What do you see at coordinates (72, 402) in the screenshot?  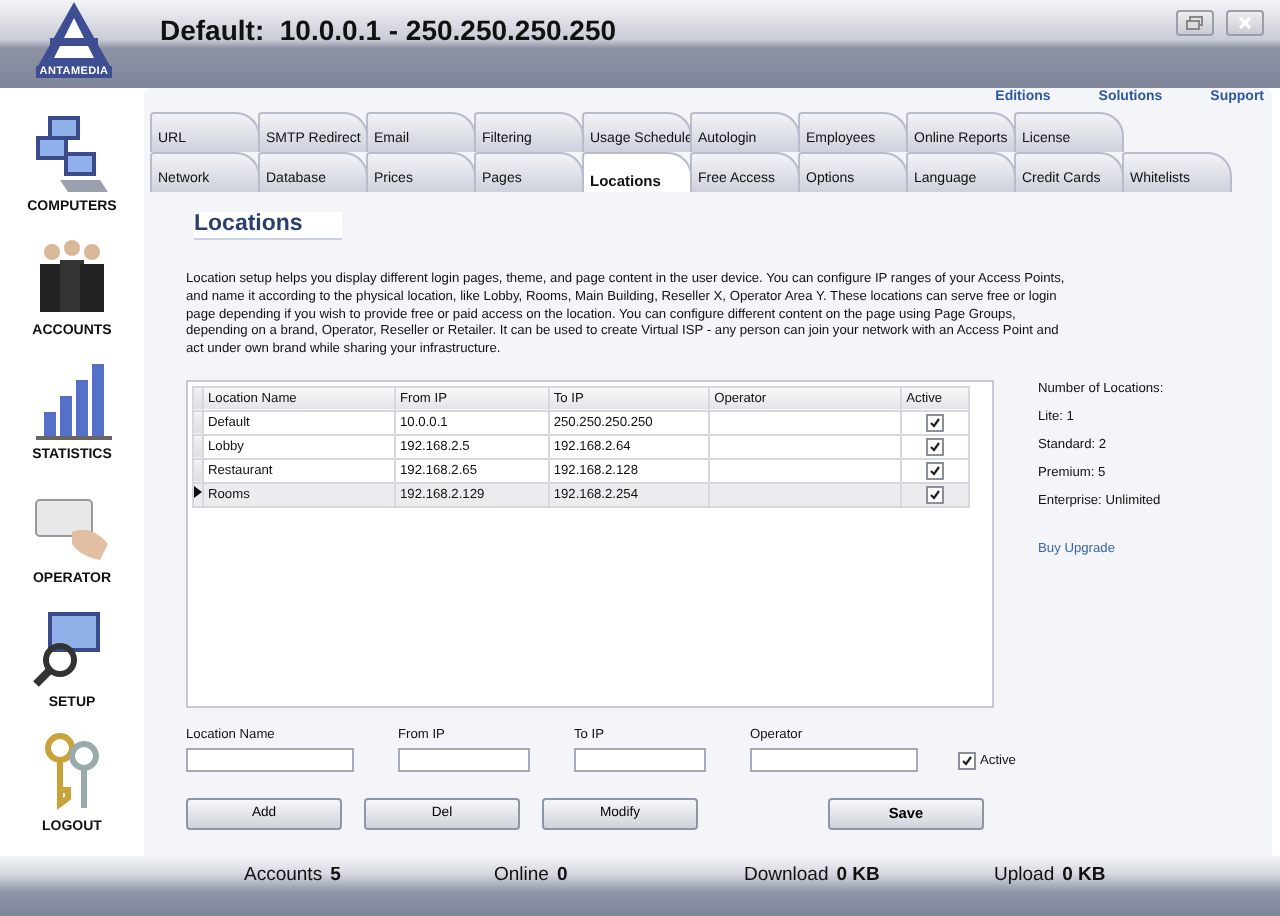 I see `bar-chart-icon` at bounding box center [72, 402].